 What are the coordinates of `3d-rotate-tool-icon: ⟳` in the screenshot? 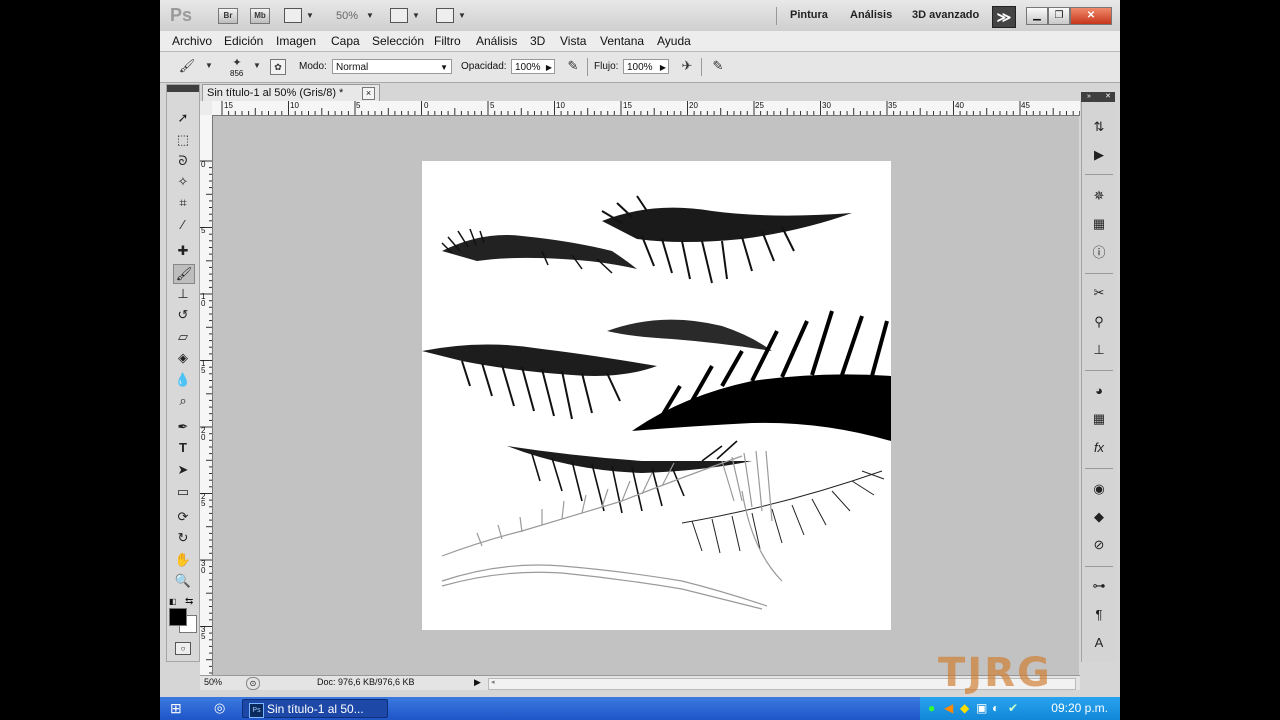 It's located at (183, 517).